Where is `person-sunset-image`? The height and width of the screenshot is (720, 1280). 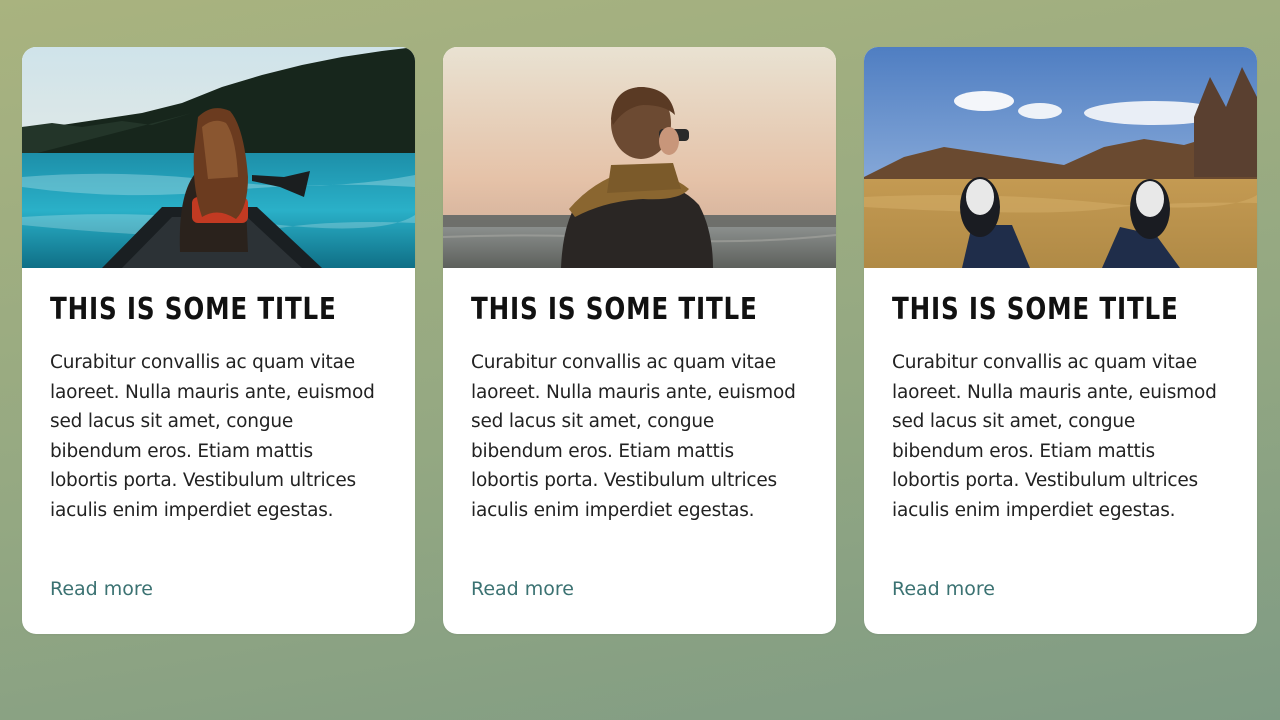 person-sunset-image is located at coordinates (639, 157).